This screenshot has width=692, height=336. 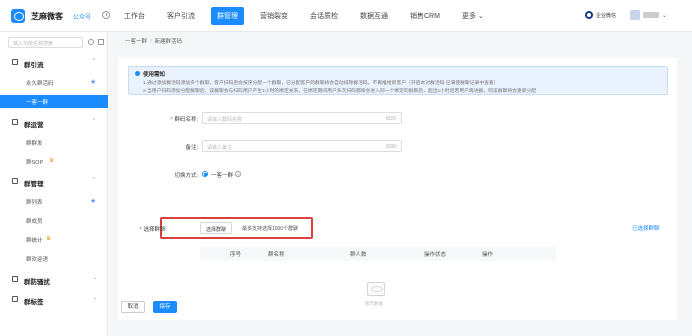 I want to click on col-member-count: 群人数, so click(x=358, y=255).